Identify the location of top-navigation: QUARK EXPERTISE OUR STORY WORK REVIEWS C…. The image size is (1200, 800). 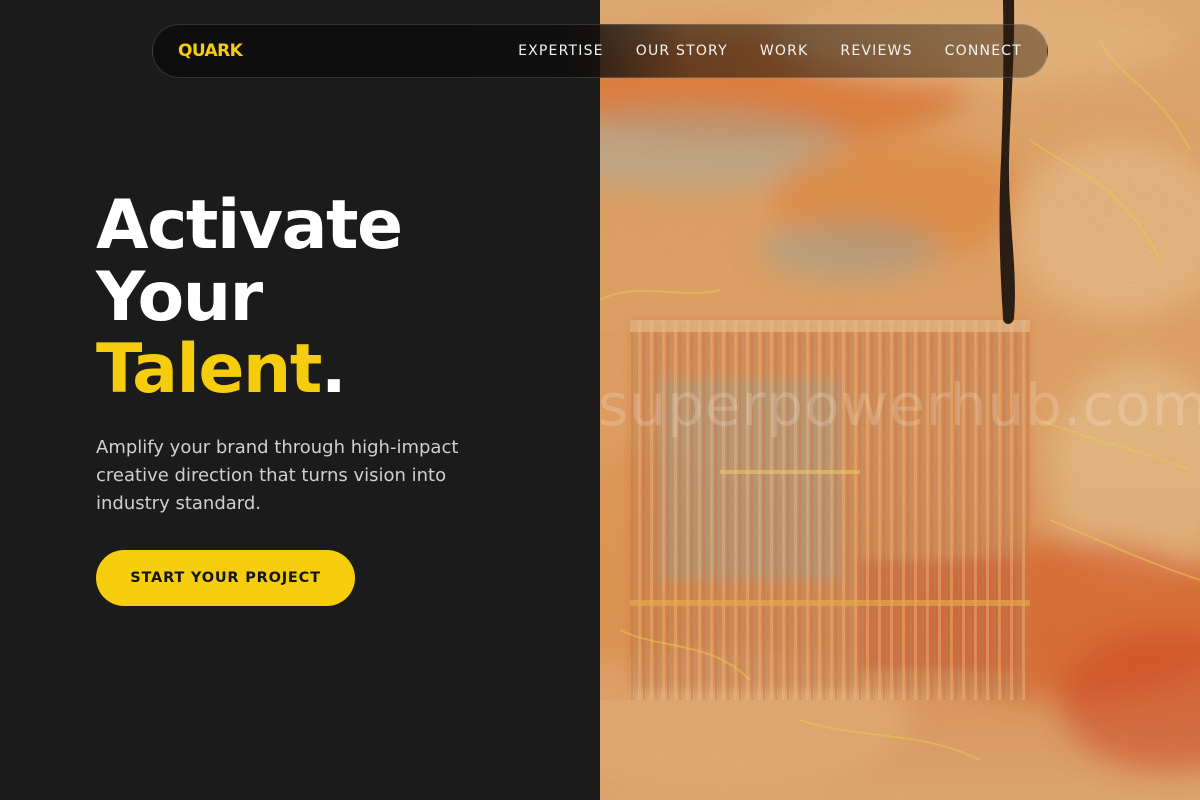
(600, 51).